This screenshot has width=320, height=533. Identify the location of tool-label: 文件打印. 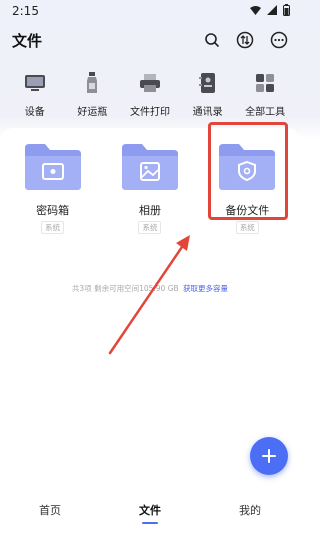
(149, 112).